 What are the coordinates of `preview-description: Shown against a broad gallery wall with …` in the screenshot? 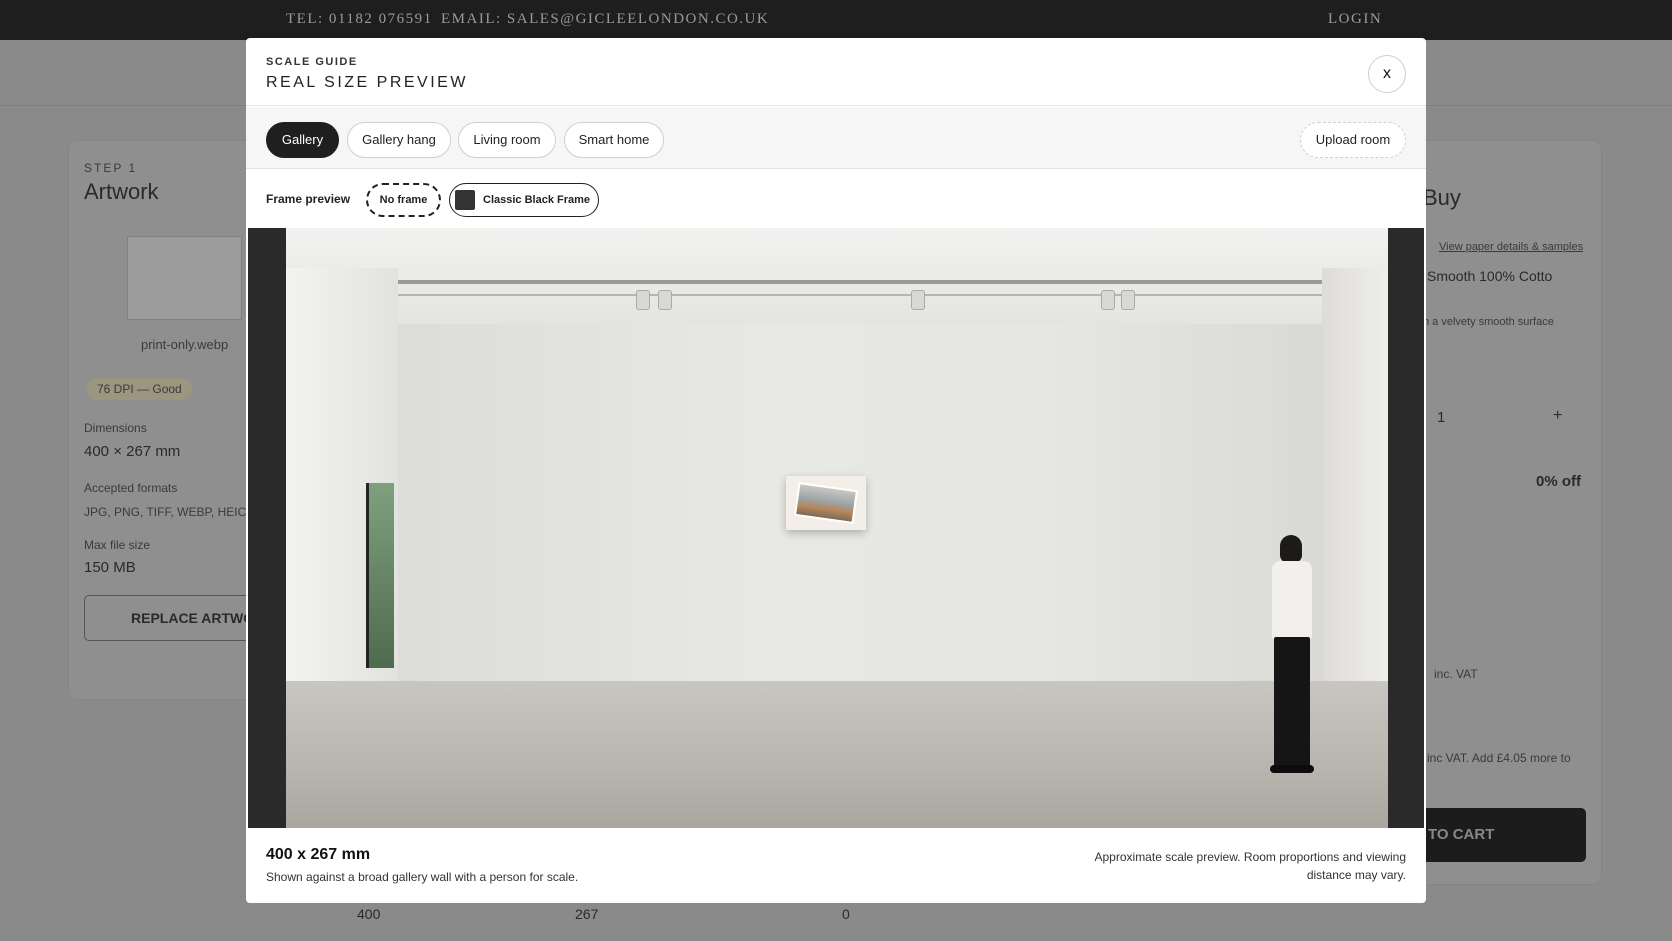 It's located at (422, 877).